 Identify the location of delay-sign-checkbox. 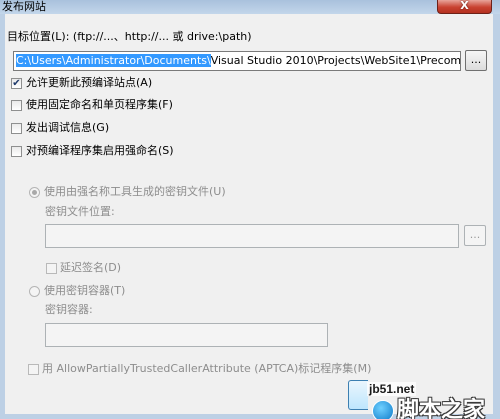
(51, 268).